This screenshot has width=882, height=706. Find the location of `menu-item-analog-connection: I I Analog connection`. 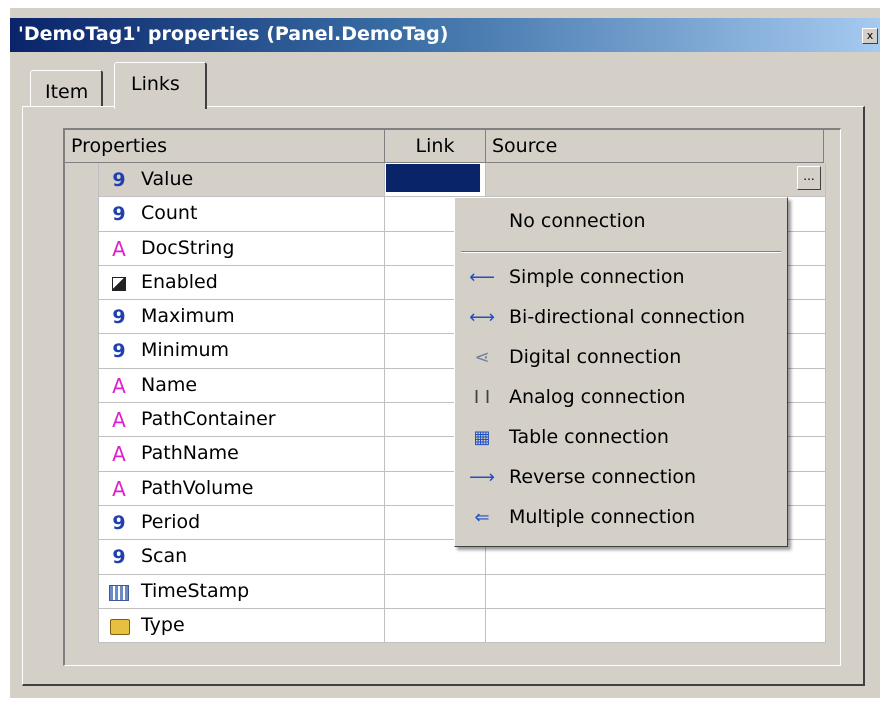

menu-item-analog-connection: I I Analog connection is located at coordinates (621, 398).